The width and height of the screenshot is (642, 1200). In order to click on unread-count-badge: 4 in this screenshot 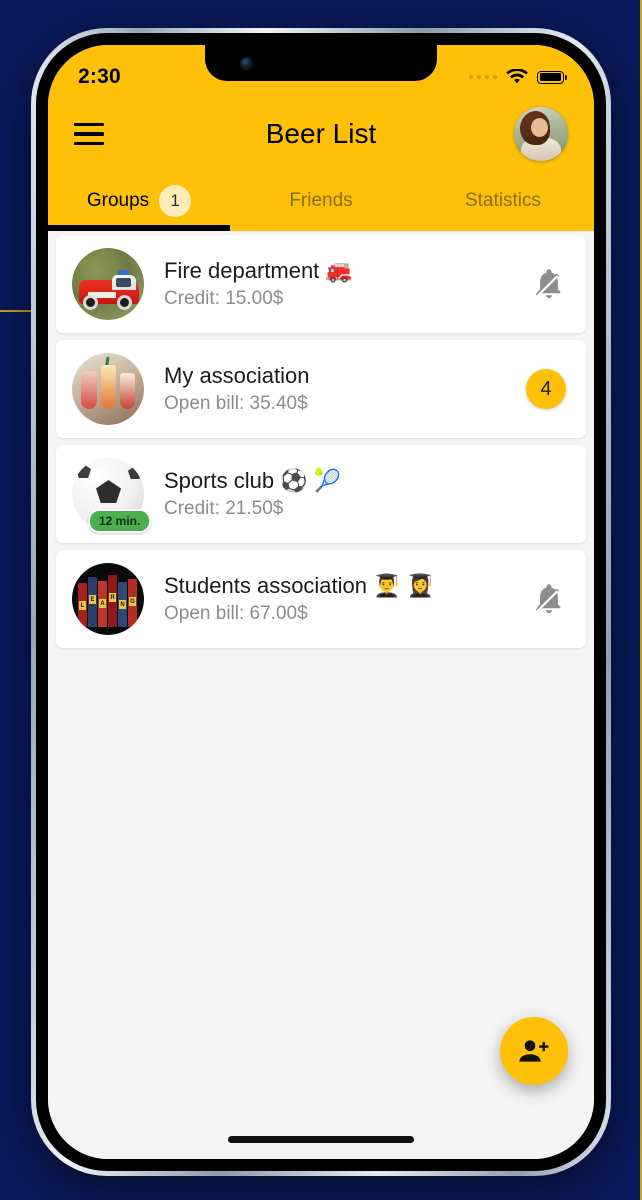, I will do `click(546, 389)`.